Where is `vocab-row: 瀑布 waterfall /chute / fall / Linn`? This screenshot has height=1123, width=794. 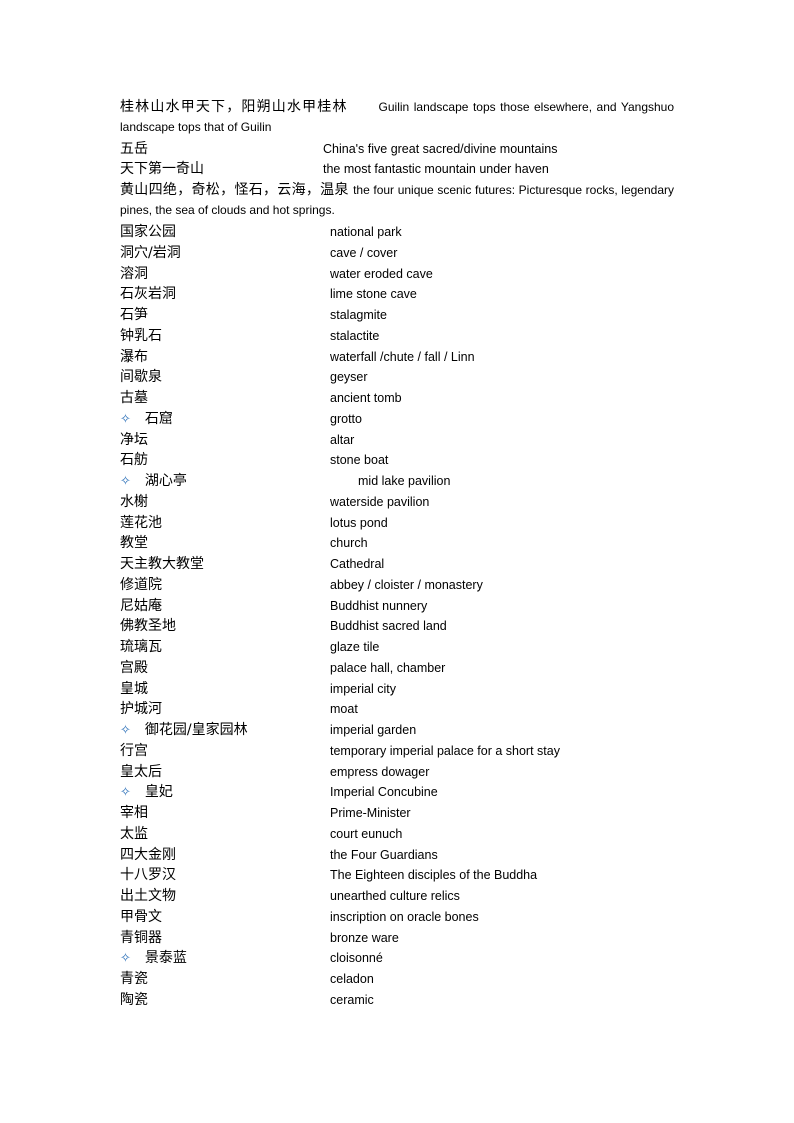
vocab-row: 瀑布 waterfall /chute / fall / Linn is located at coordinates (400, 357).